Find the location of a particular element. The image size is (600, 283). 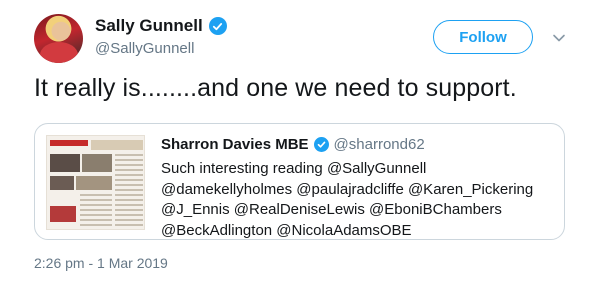

author-handle: @SallyGunnell is located at coordinates (144, 48).